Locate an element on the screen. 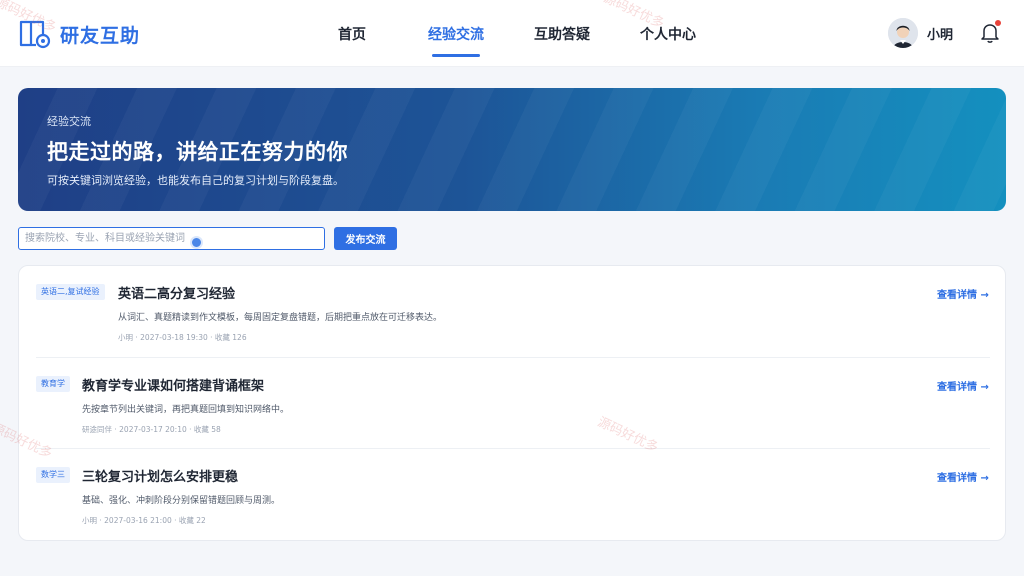 This screenshot has height=576, width=1024. nav-profile: 个人中心 is located at coordinates (668, 34).